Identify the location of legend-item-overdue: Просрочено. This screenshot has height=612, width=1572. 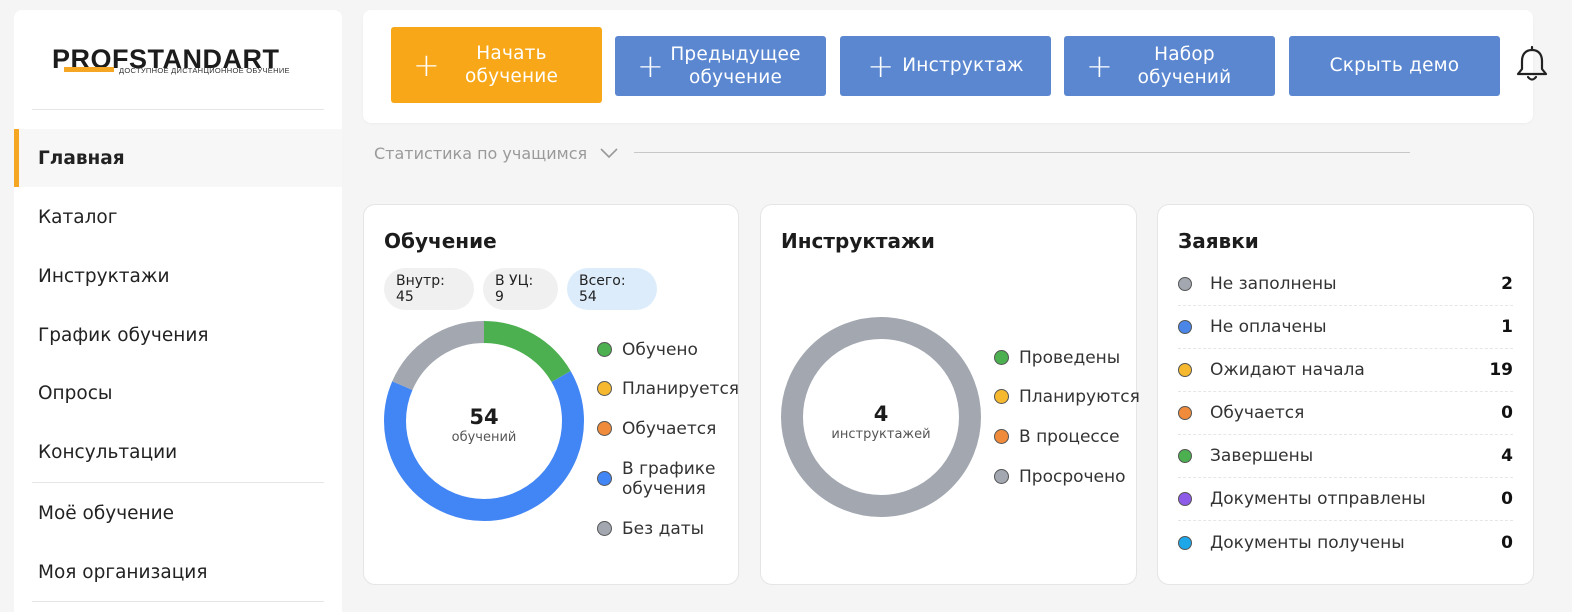
(1060, 477).